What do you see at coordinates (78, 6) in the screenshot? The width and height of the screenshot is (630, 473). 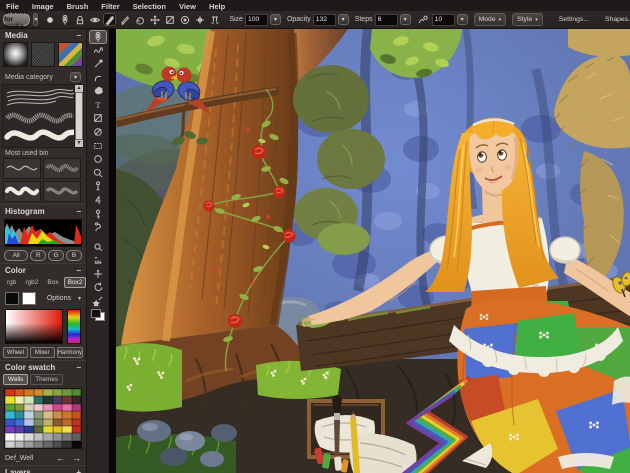 I see `menu-item-brush: Brush` at bounding box center [78, 6].